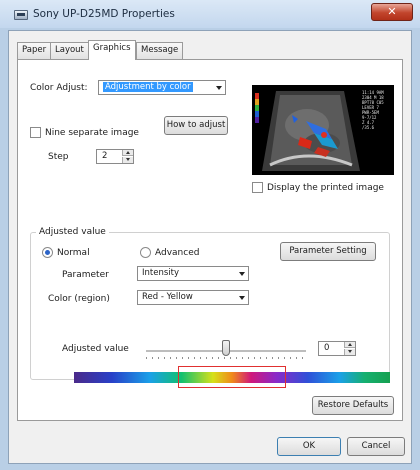 The image size is (420, 470). I want to click on slider-ticks, so click(226, 358).